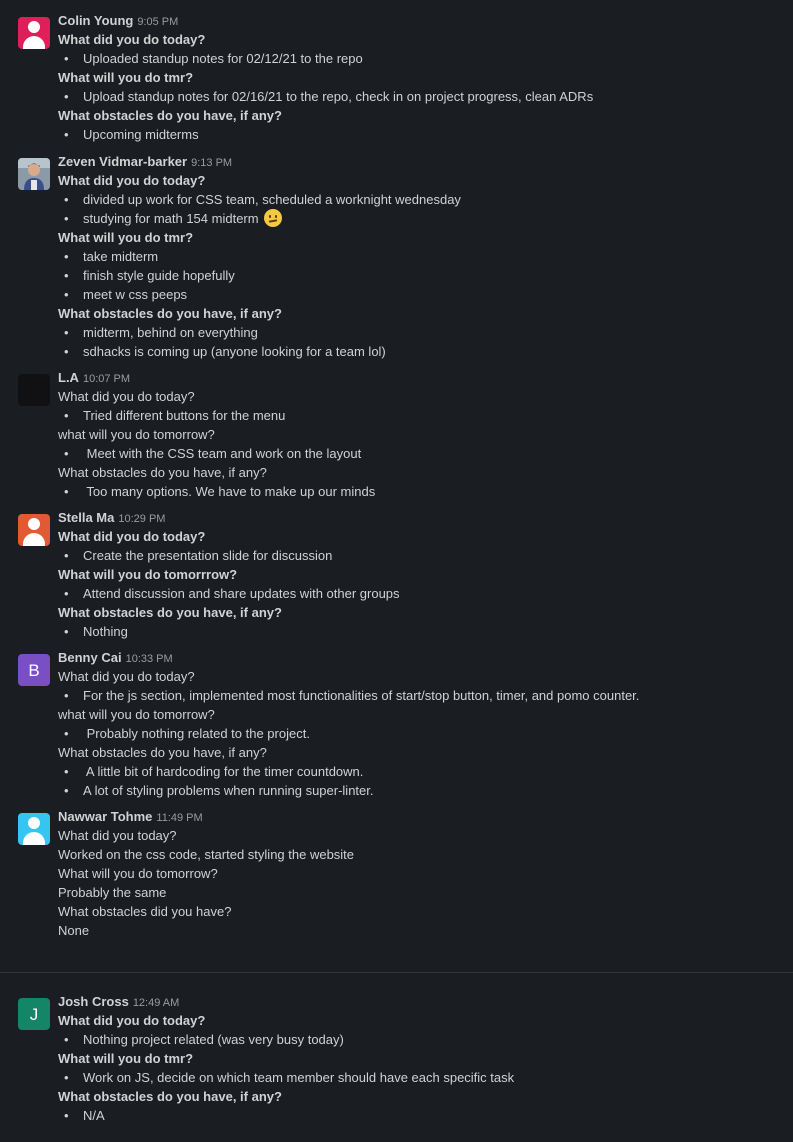 This screenshot has height=1142, width=793. What do you see at coordinates (420, 1115) in the screenshot?
I see `list-item: N/A` at bounding box center [420, 1115].